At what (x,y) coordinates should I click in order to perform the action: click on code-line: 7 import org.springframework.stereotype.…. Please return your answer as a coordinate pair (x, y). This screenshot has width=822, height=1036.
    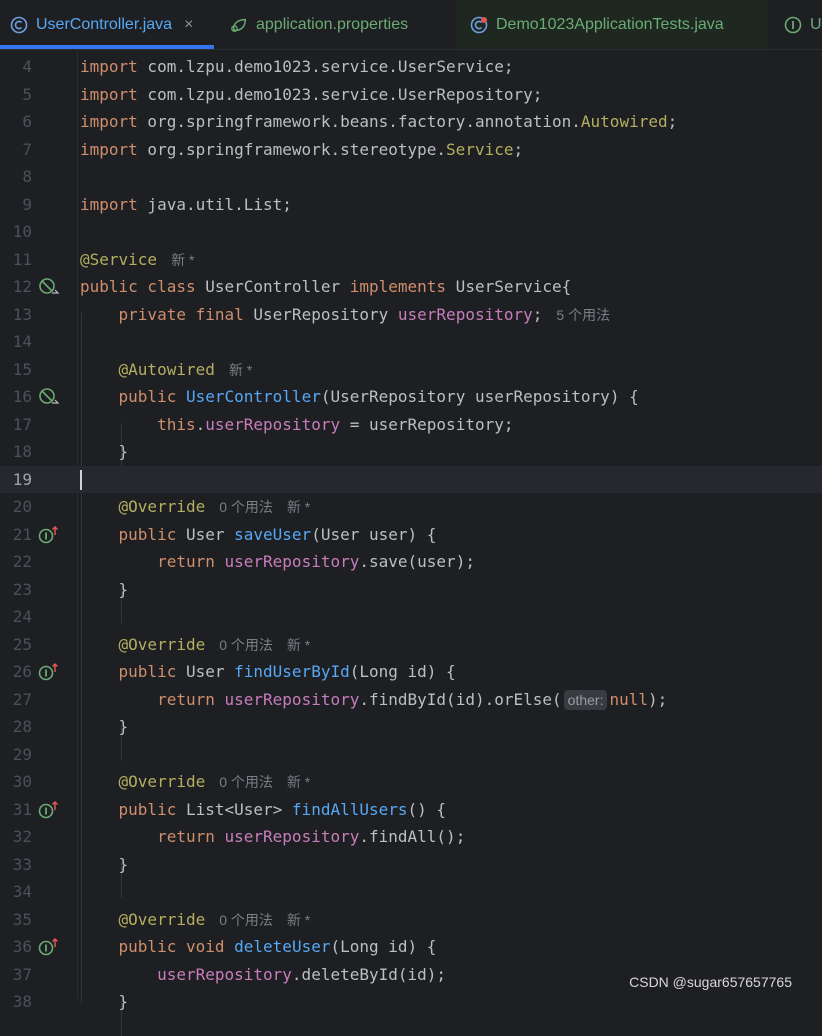
    Looking at the image, I should click on (411, 150).